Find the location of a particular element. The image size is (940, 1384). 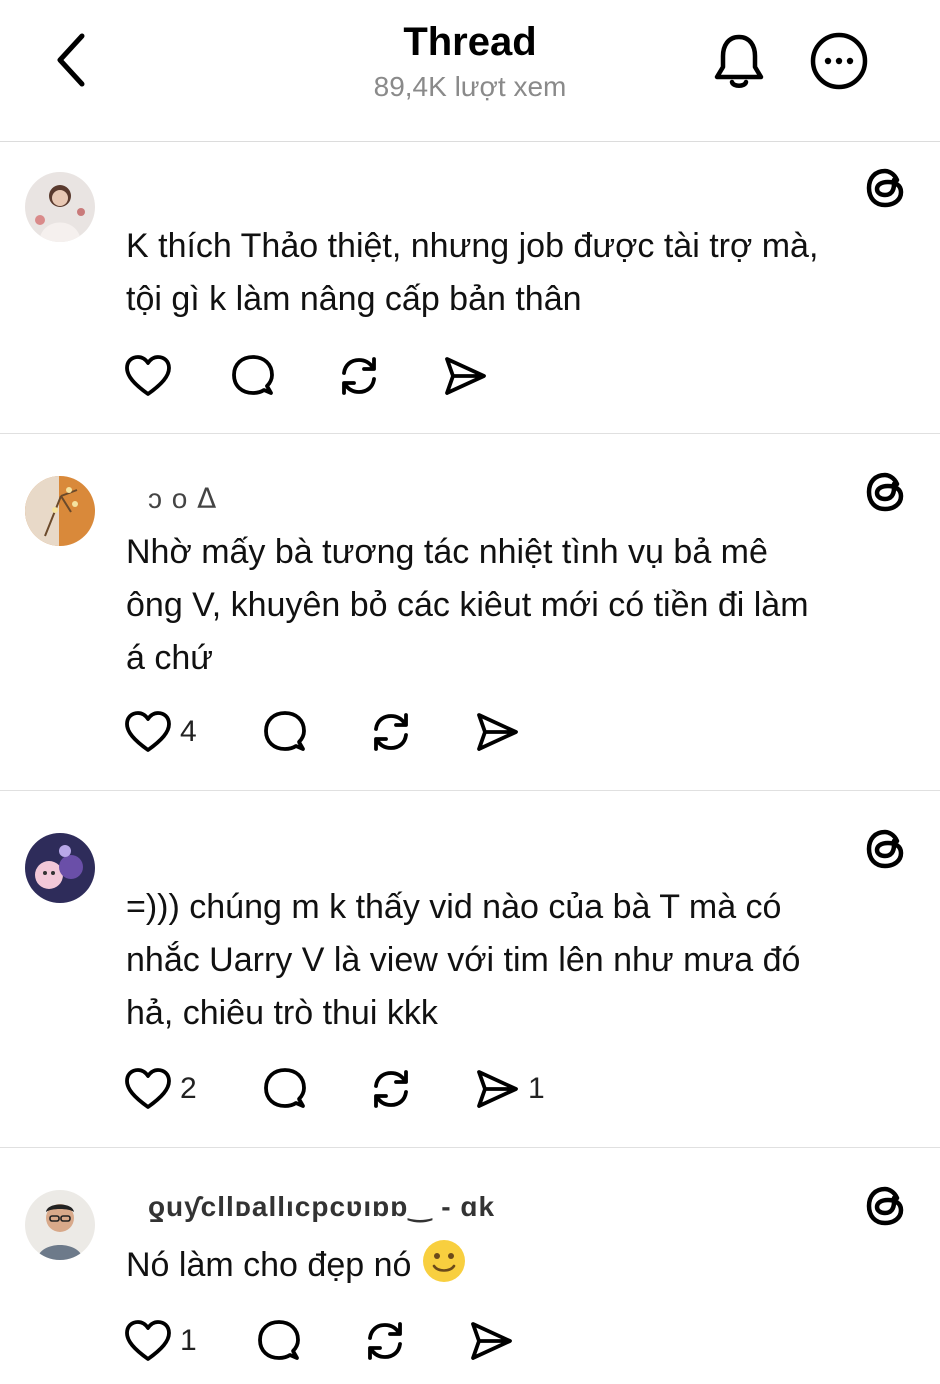

more-options-button is located at coordinates (839, 61).